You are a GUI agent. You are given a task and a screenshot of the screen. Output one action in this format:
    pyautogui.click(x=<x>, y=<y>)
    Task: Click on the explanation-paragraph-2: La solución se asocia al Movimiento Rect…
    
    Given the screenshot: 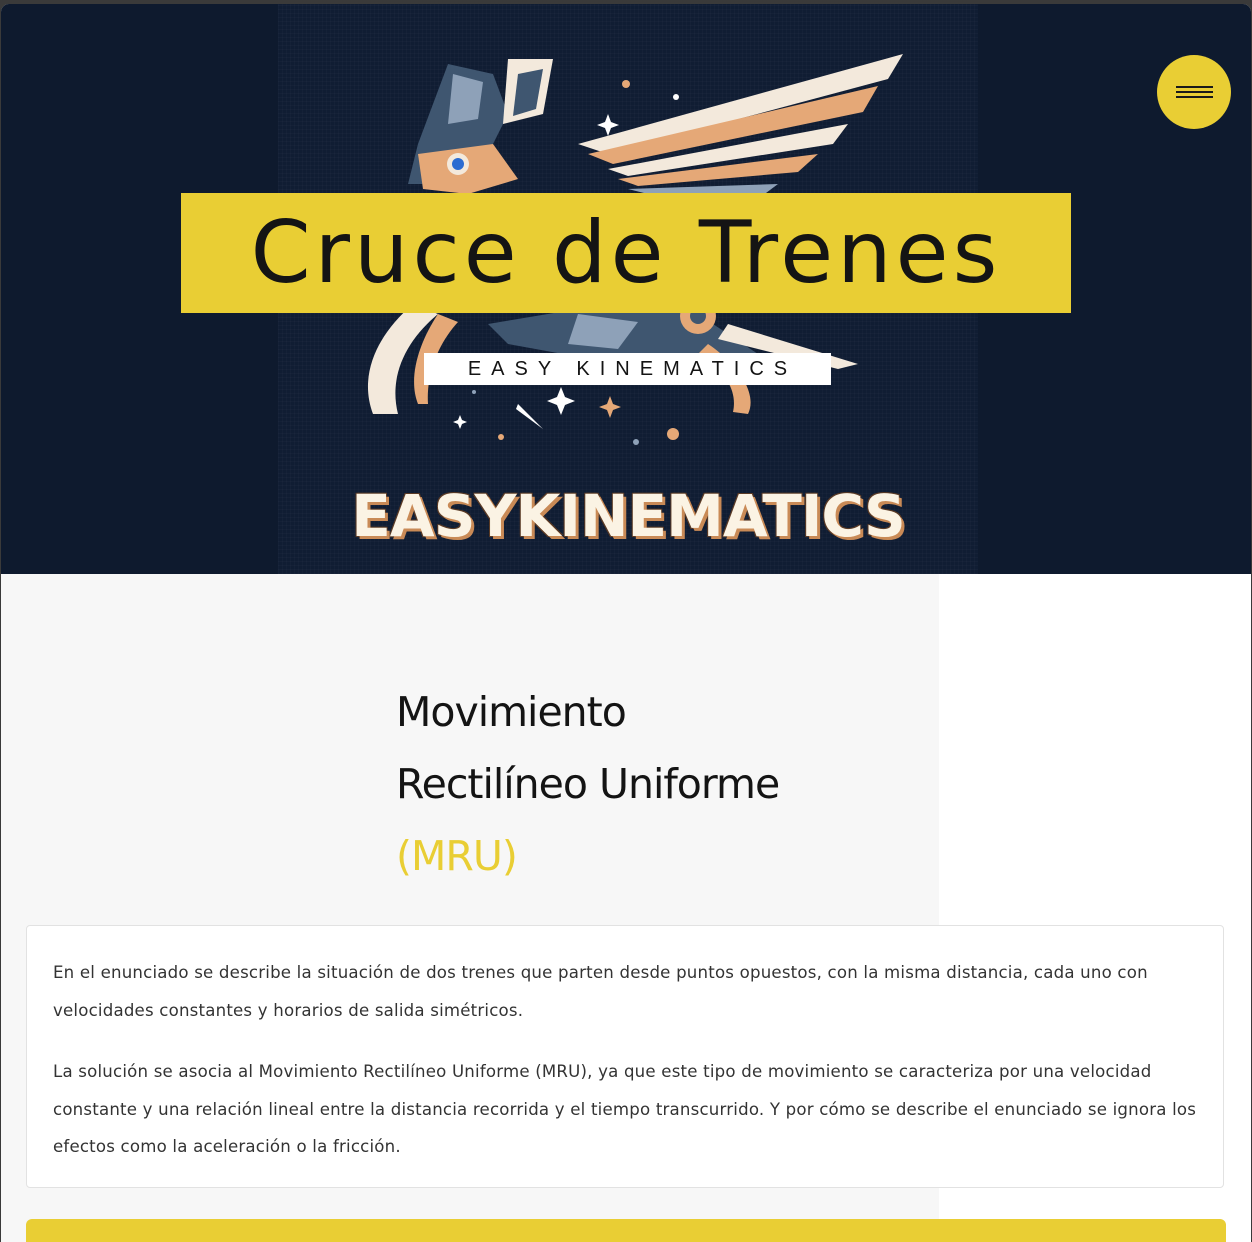 What is the action you would take?
    pyautogui.click(x=625, y=1109)
    